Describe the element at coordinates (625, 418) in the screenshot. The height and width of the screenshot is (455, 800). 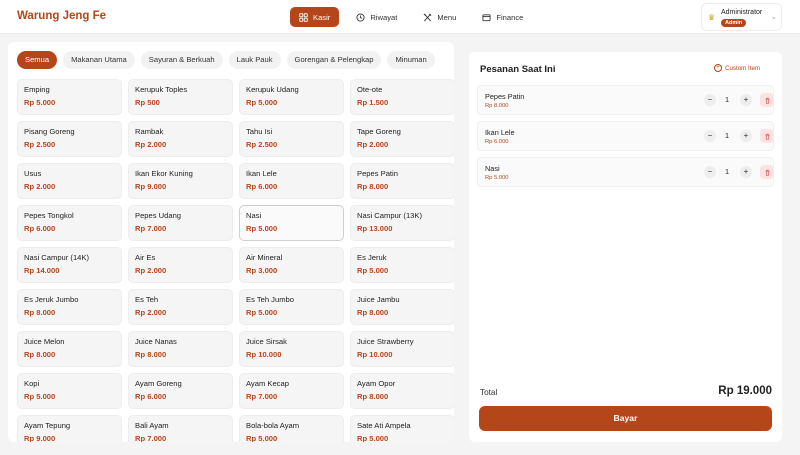
I see `pay-button: Bayar` at that location.